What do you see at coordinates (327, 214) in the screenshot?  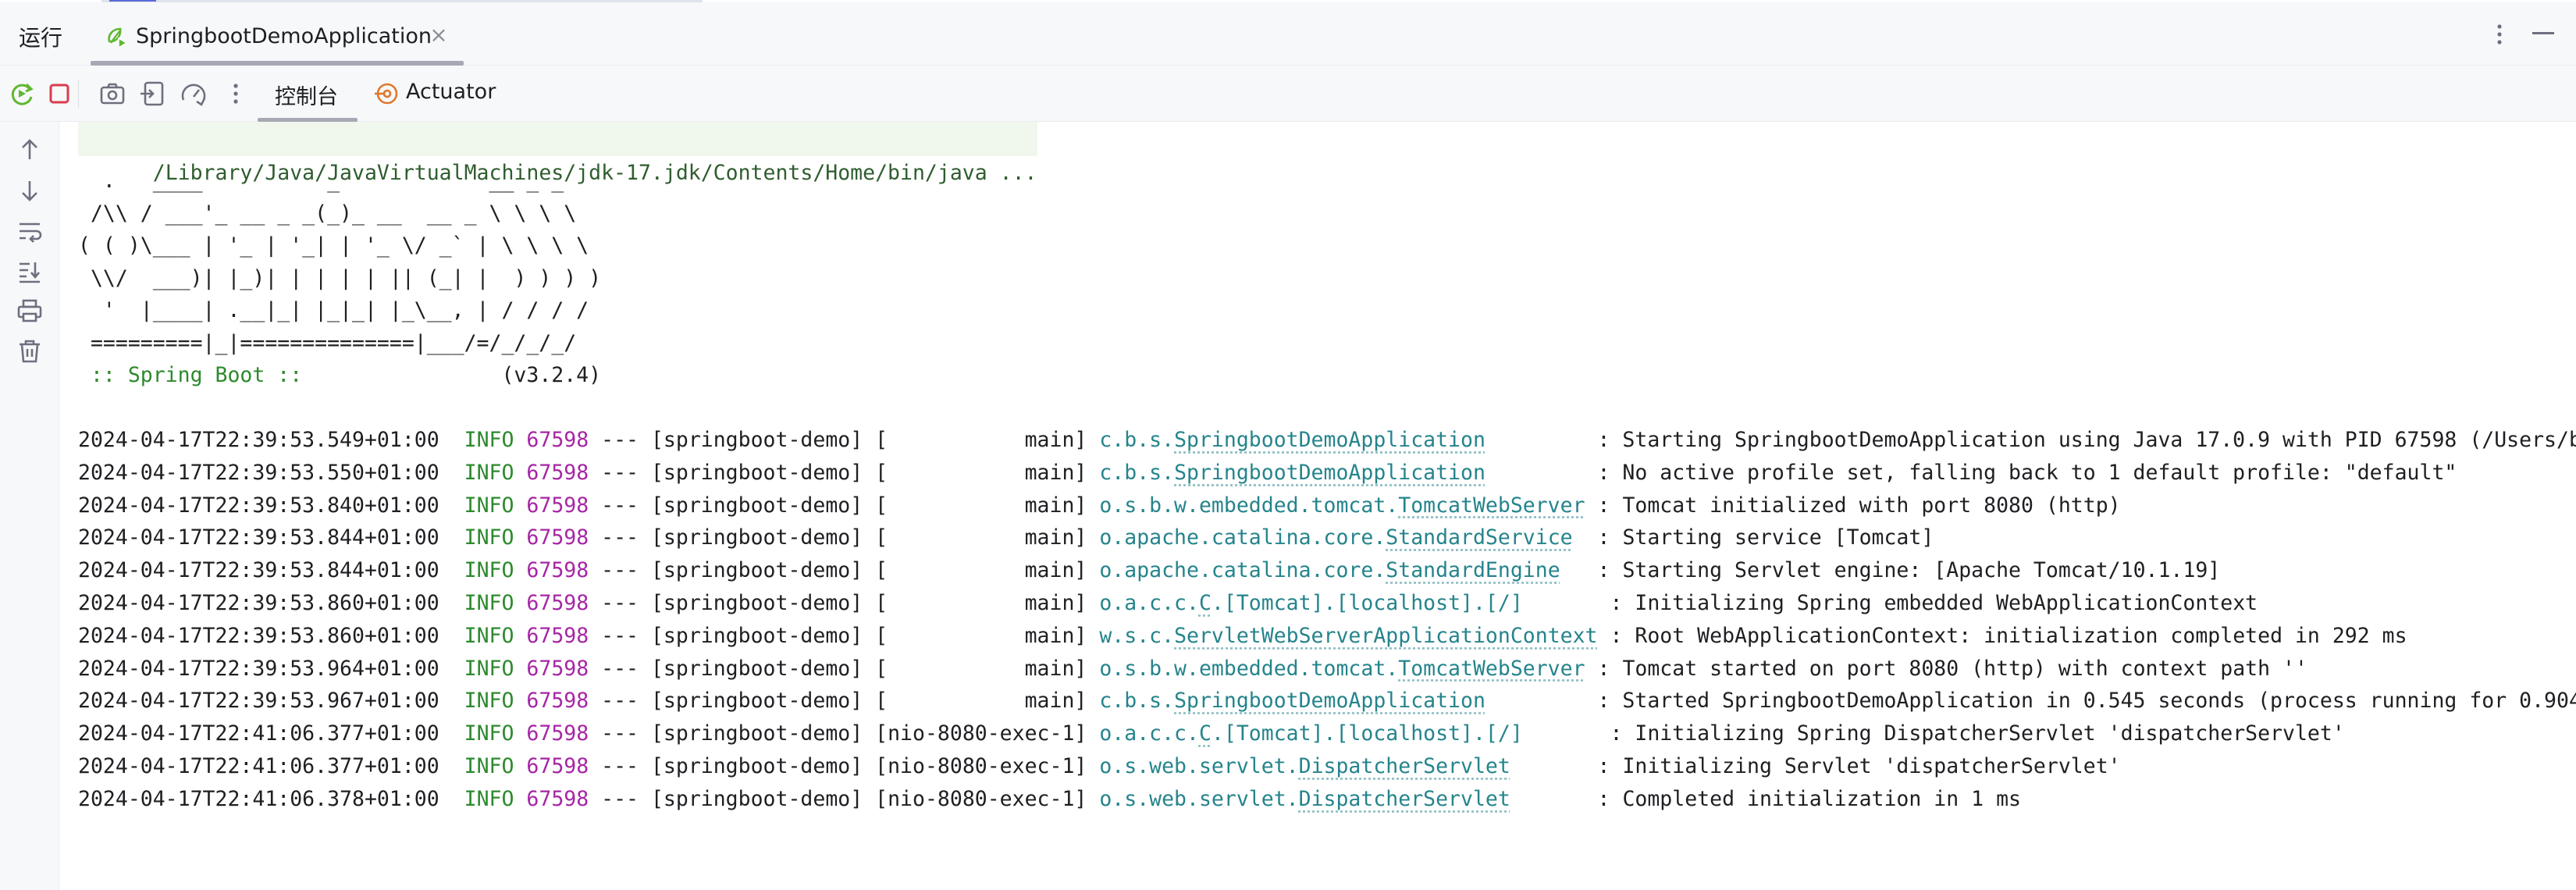 I see `banner-line: /\\ / ___'_ __ _ _(_)_ __ __ _ \ \ \ \` at bounding box center [327, 214].